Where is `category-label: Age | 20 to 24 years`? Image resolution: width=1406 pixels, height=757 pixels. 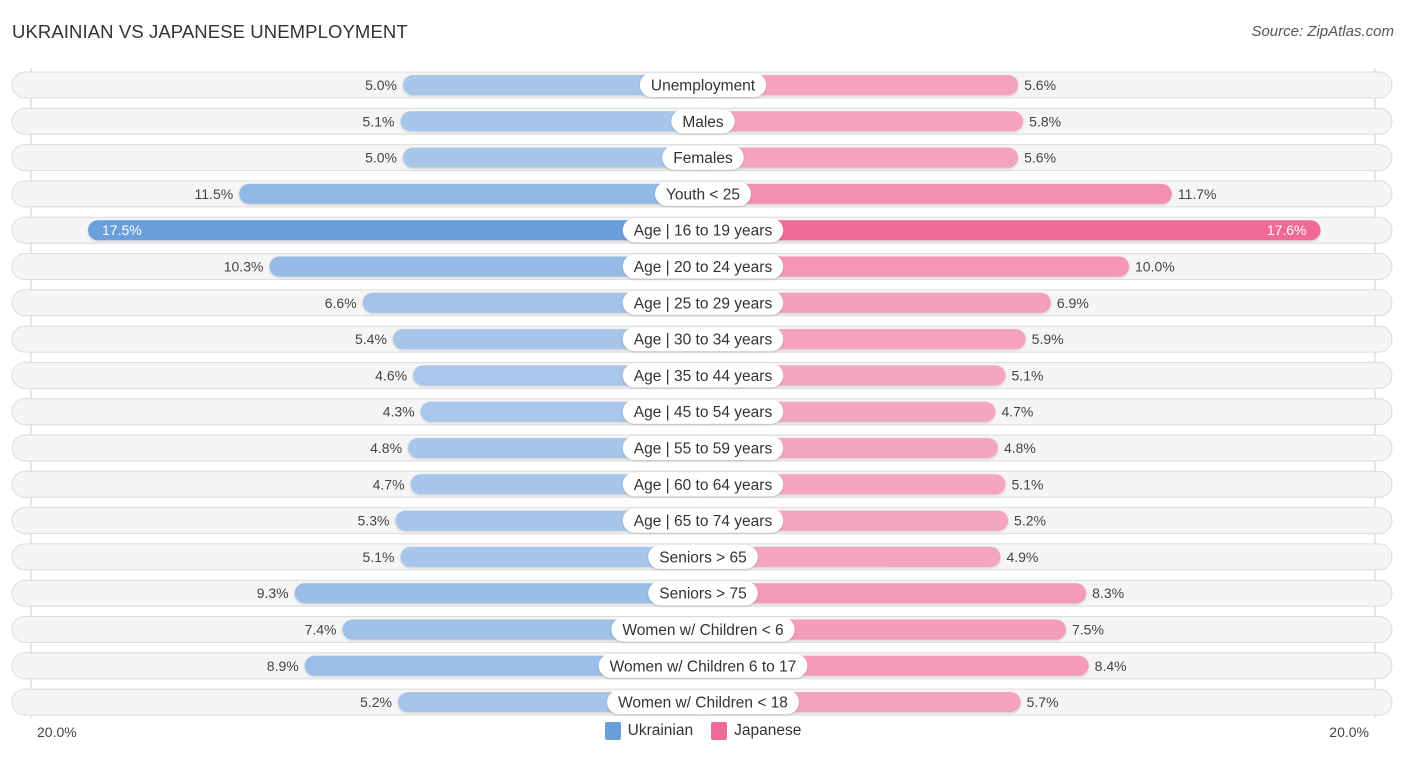
category-label: Age | 20 to 24 years is located at coordinates (703, 267).